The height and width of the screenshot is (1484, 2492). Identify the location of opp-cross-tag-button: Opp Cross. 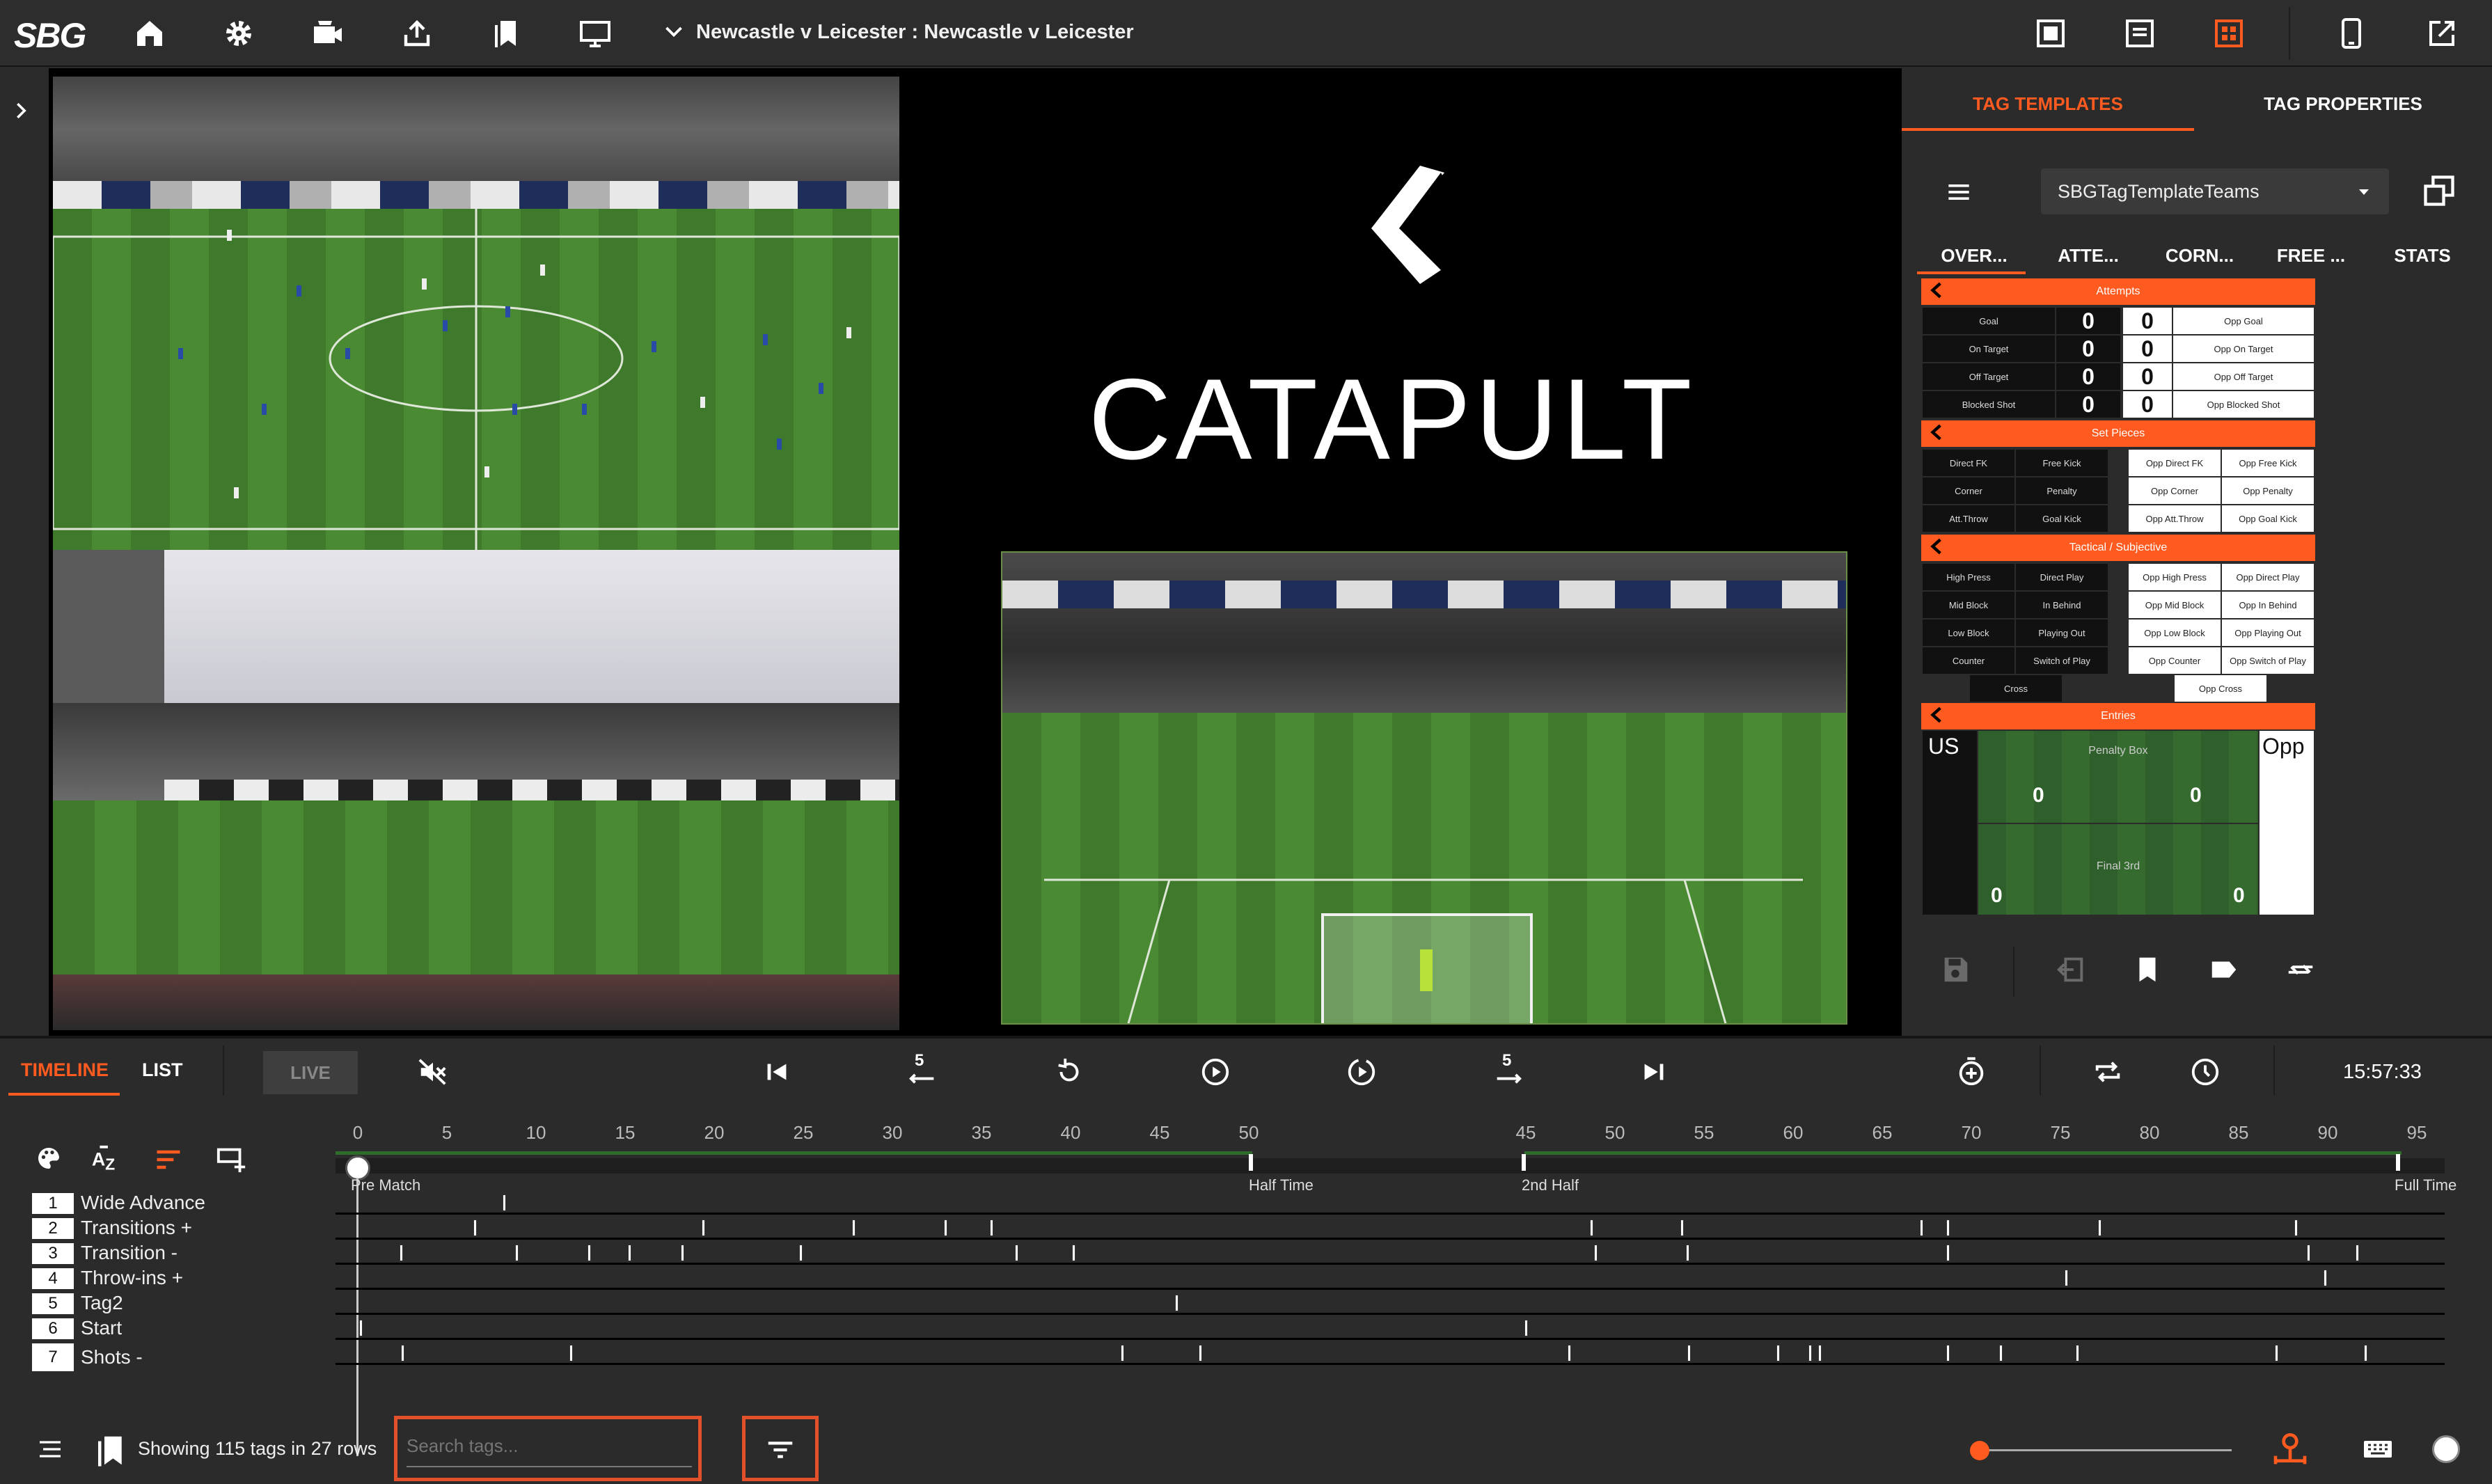
(2220, 688).